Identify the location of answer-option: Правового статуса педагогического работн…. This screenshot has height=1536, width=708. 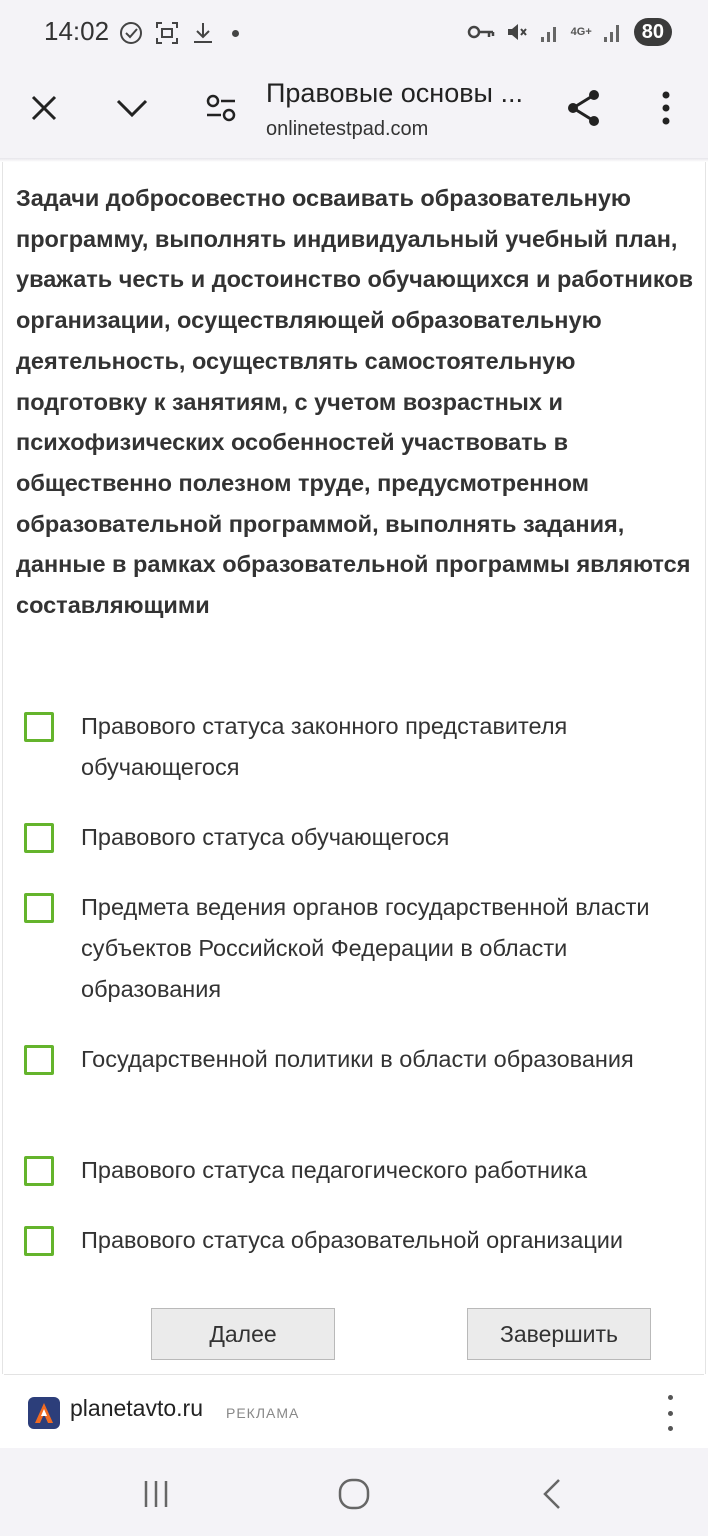
(305, 1171).